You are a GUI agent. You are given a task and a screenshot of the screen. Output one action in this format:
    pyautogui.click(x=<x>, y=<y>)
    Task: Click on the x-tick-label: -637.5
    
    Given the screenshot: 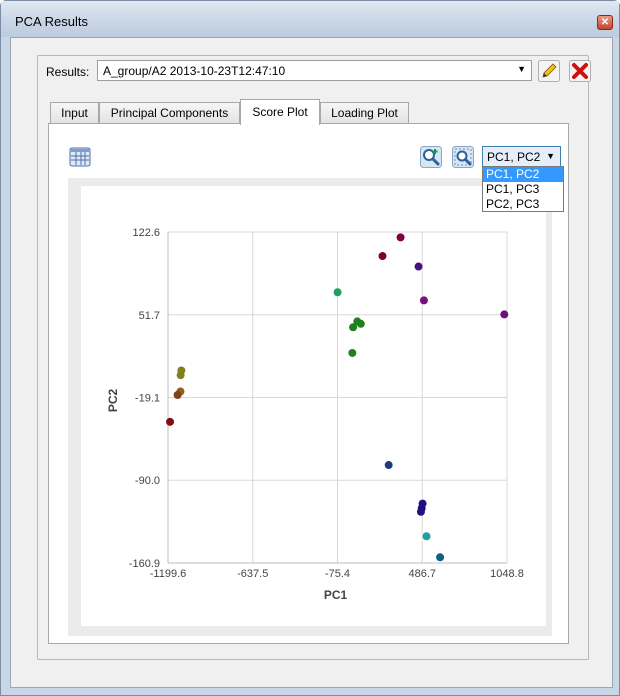 What is the action you would take?
    pyautogui.click(x=252, y=574)
    